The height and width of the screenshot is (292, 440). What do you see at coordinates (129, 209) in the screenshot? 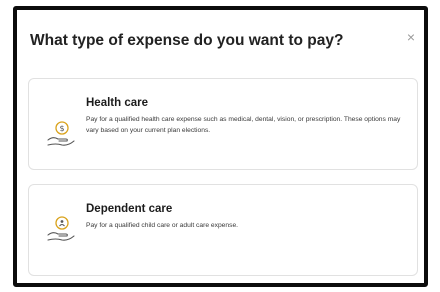
I see `dependent-care-title: Dependent care` at bounding box center [129, 209].